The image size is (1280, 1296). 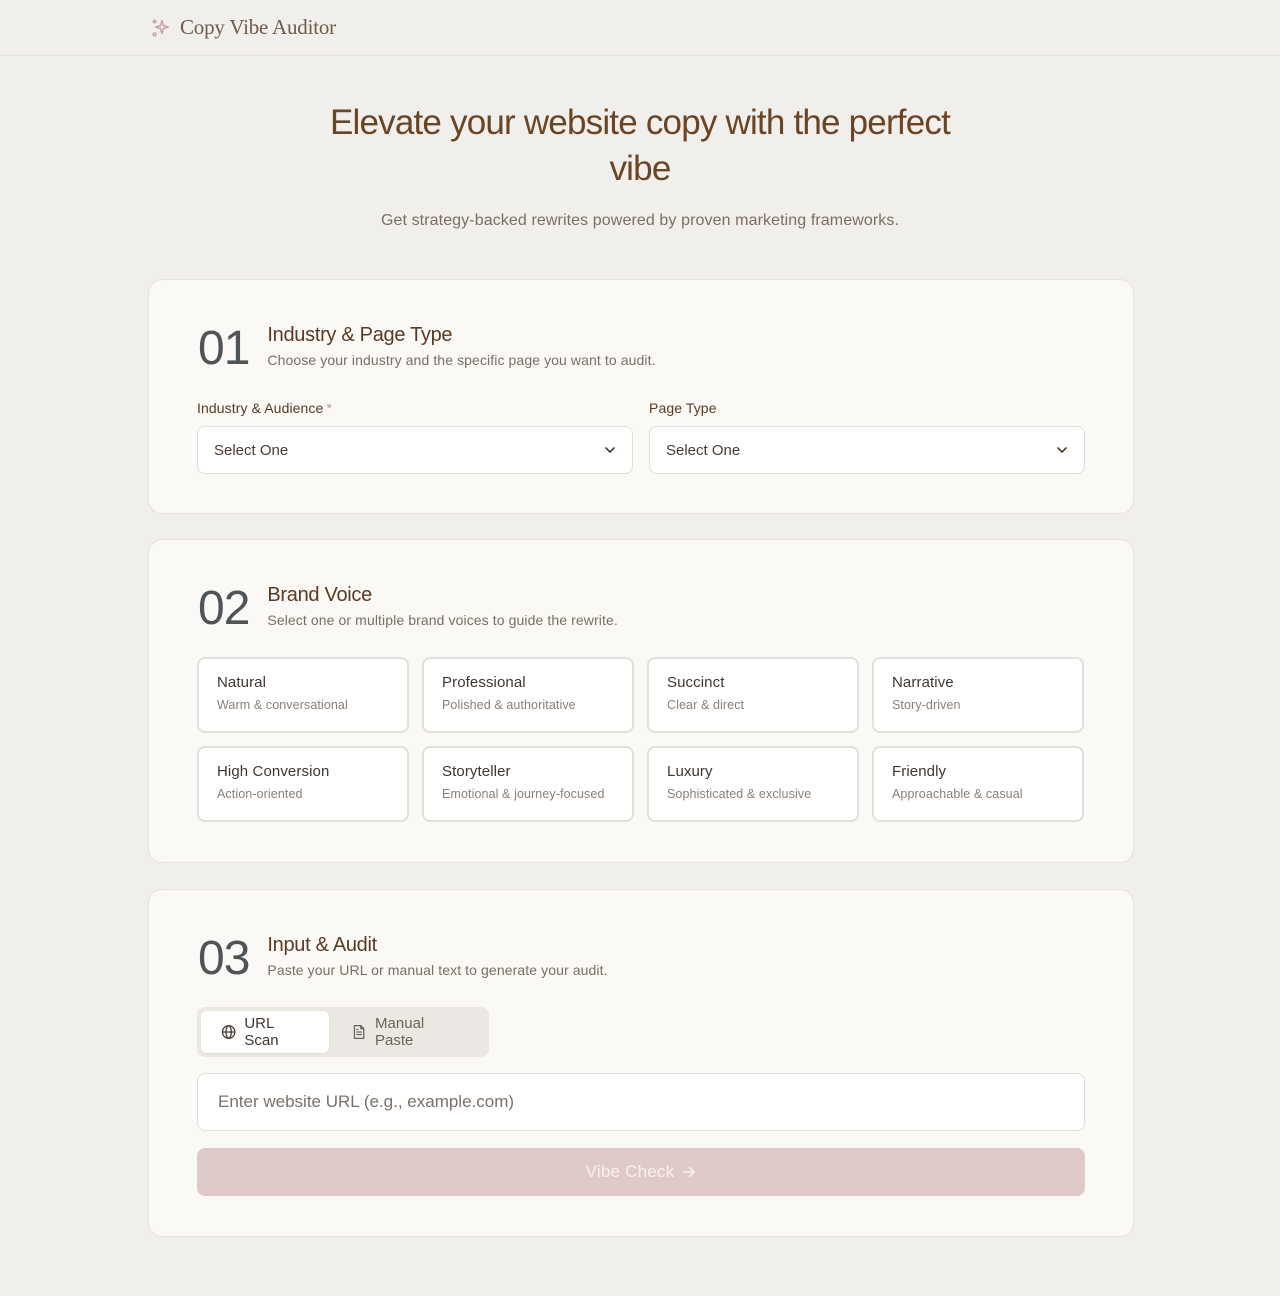 What do you see at coordinates (978, 695) in the screenshot?
I see `voice-option-narrative: Narrative Story-driven` at bounding box center [978, 695].